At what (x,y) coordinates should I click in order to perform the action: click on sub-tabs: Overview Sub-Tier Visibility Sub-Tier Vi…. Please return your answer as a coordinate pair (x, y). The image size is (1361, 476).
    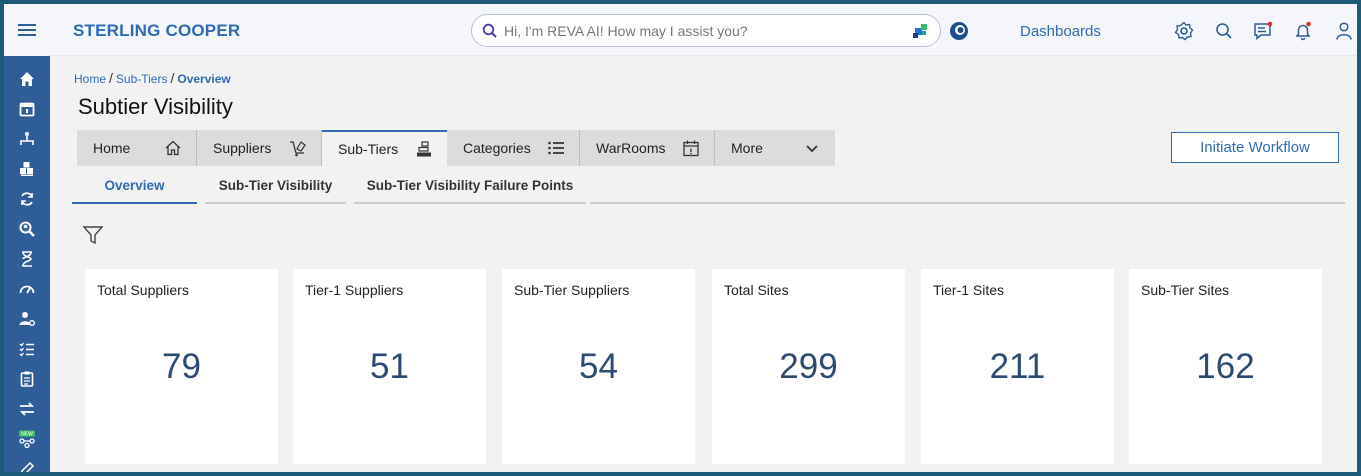
    Looking at the image, I should click on (714, 186).